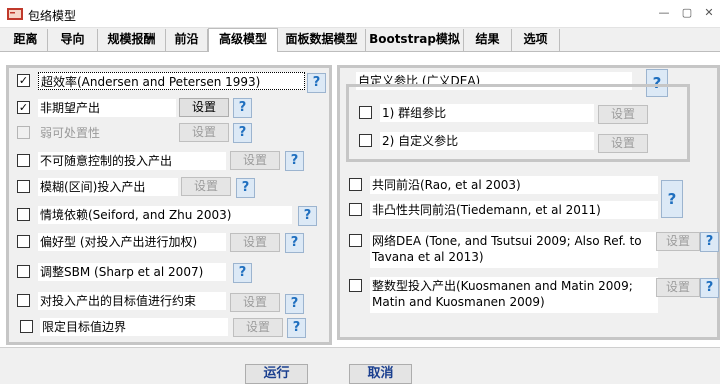  Describe the element at coordinates (242, 273) in the screenshot. I see `help-adjusted-sbm: ?` at that location.